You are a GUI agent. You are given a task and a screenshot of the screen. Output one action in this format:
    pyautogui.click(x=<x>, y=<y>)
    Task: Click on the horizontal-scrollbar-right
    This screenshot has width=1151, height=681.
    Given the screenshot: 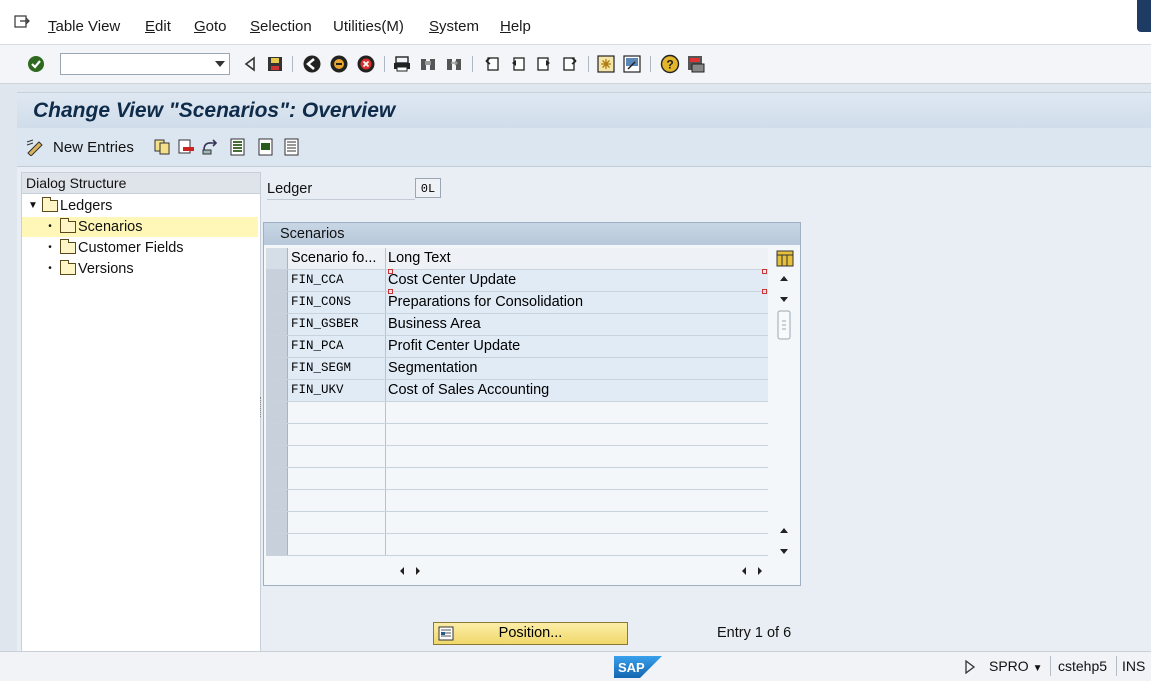 What is the action you would take?
    pyautogui.click(x=752, y=571)
    